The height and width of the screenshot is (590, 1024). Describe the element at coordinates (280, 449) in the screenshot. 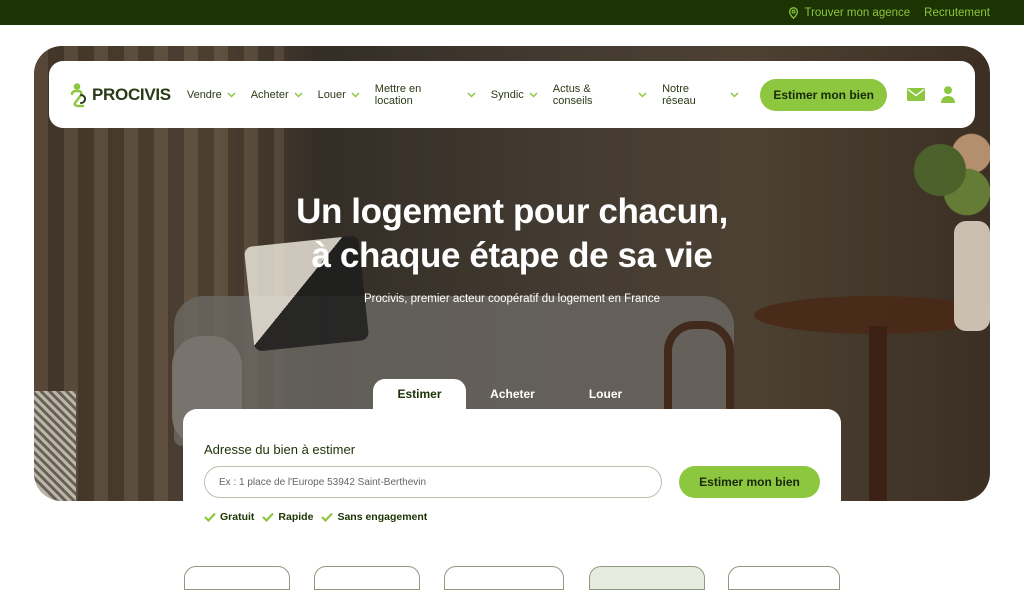

I see `address-field-label: Adresse du bien à estimer` at that location.